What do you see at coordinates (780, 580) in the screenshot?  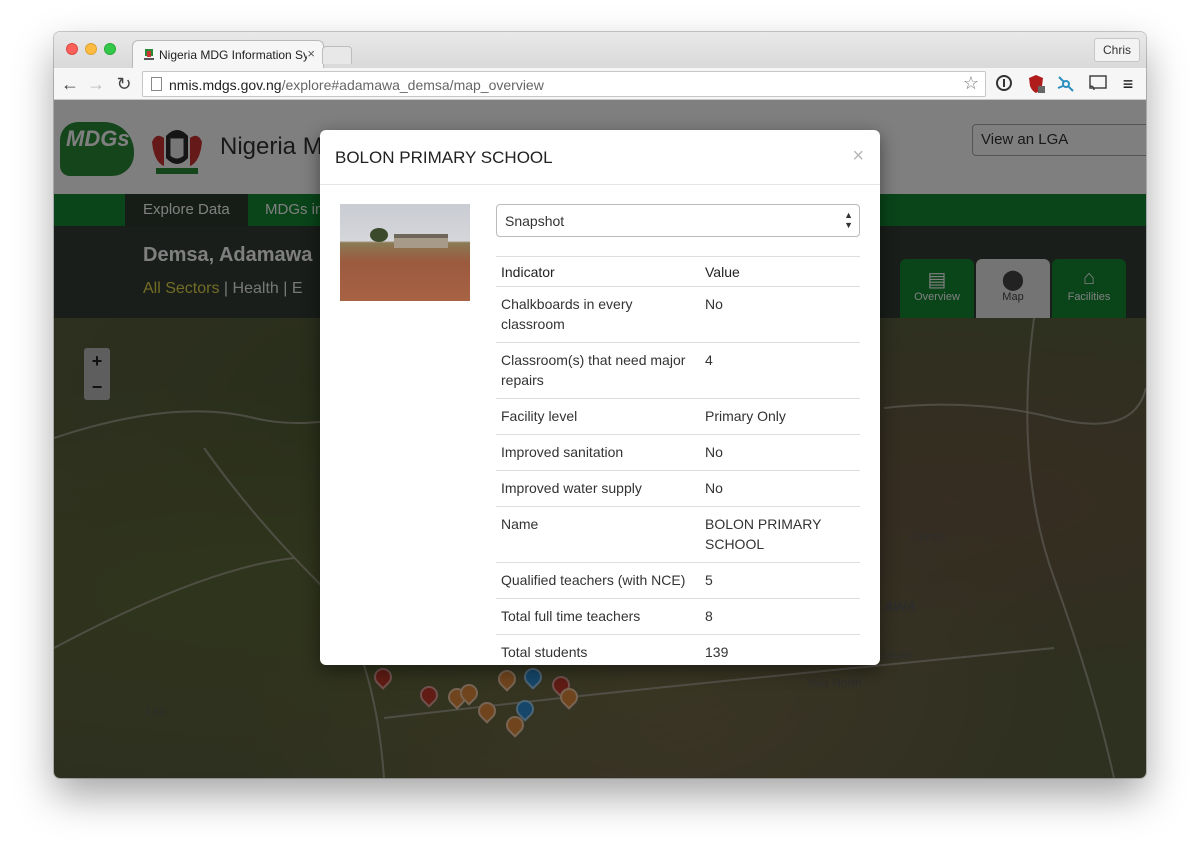 I see `value-cell: 5` at bounding box center [780, 580].